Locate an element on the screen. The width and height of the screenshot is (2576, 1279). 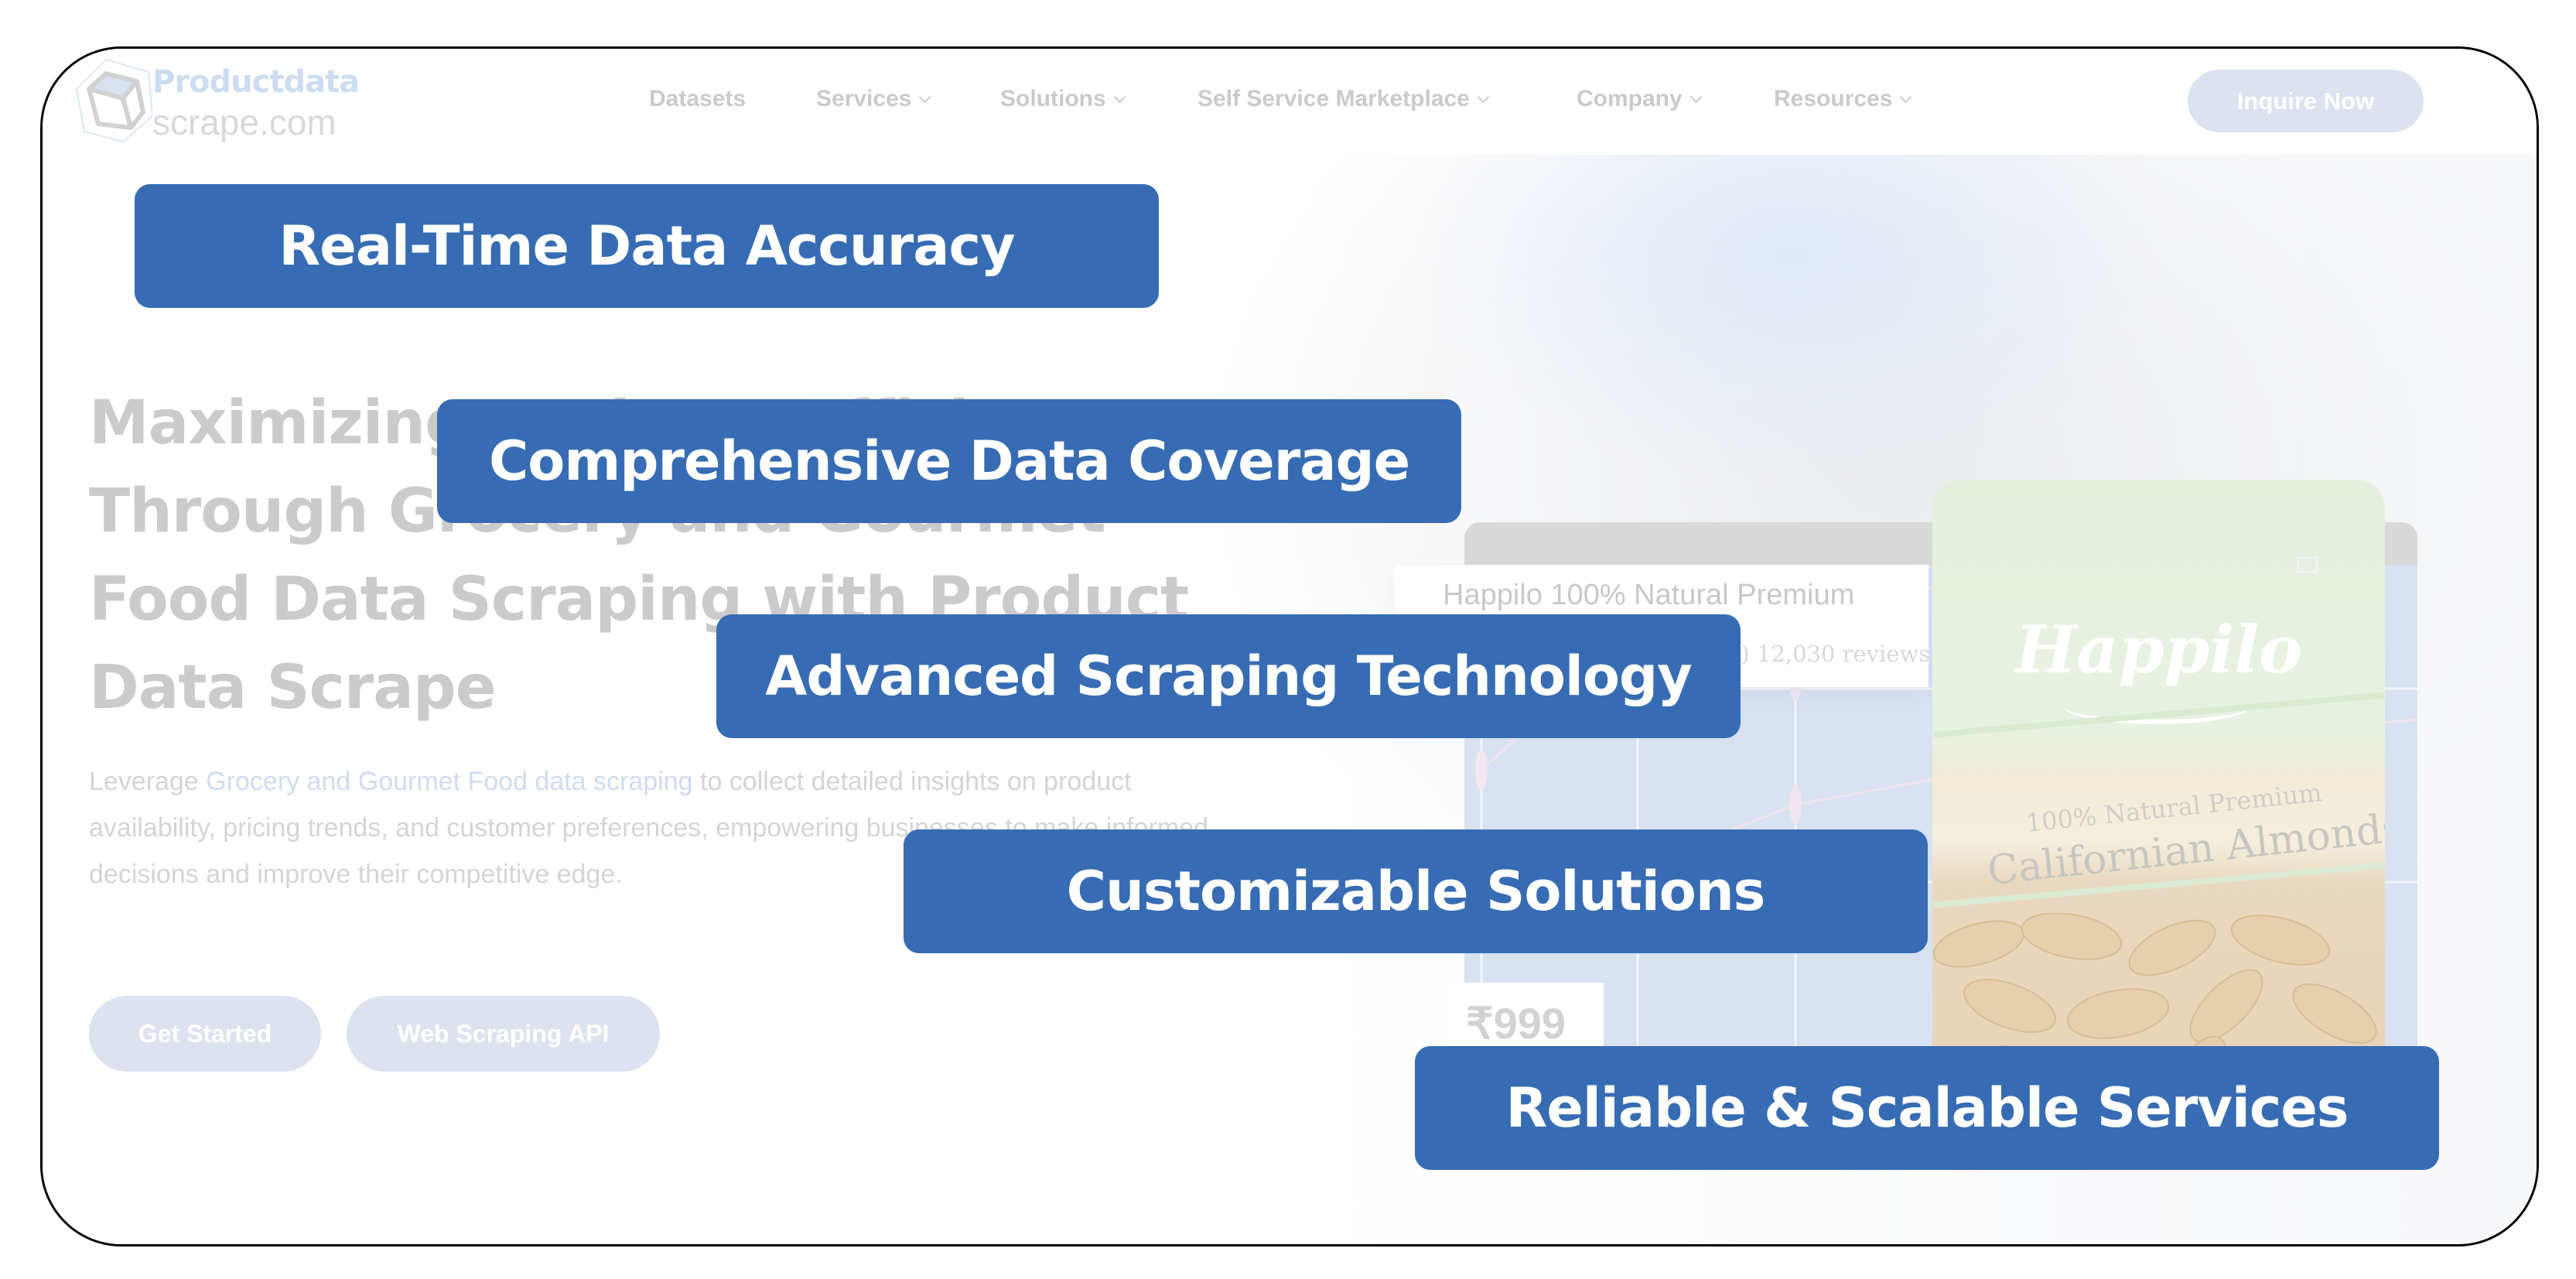
package-brand: Happilo is located at coordinates (2158, 649).